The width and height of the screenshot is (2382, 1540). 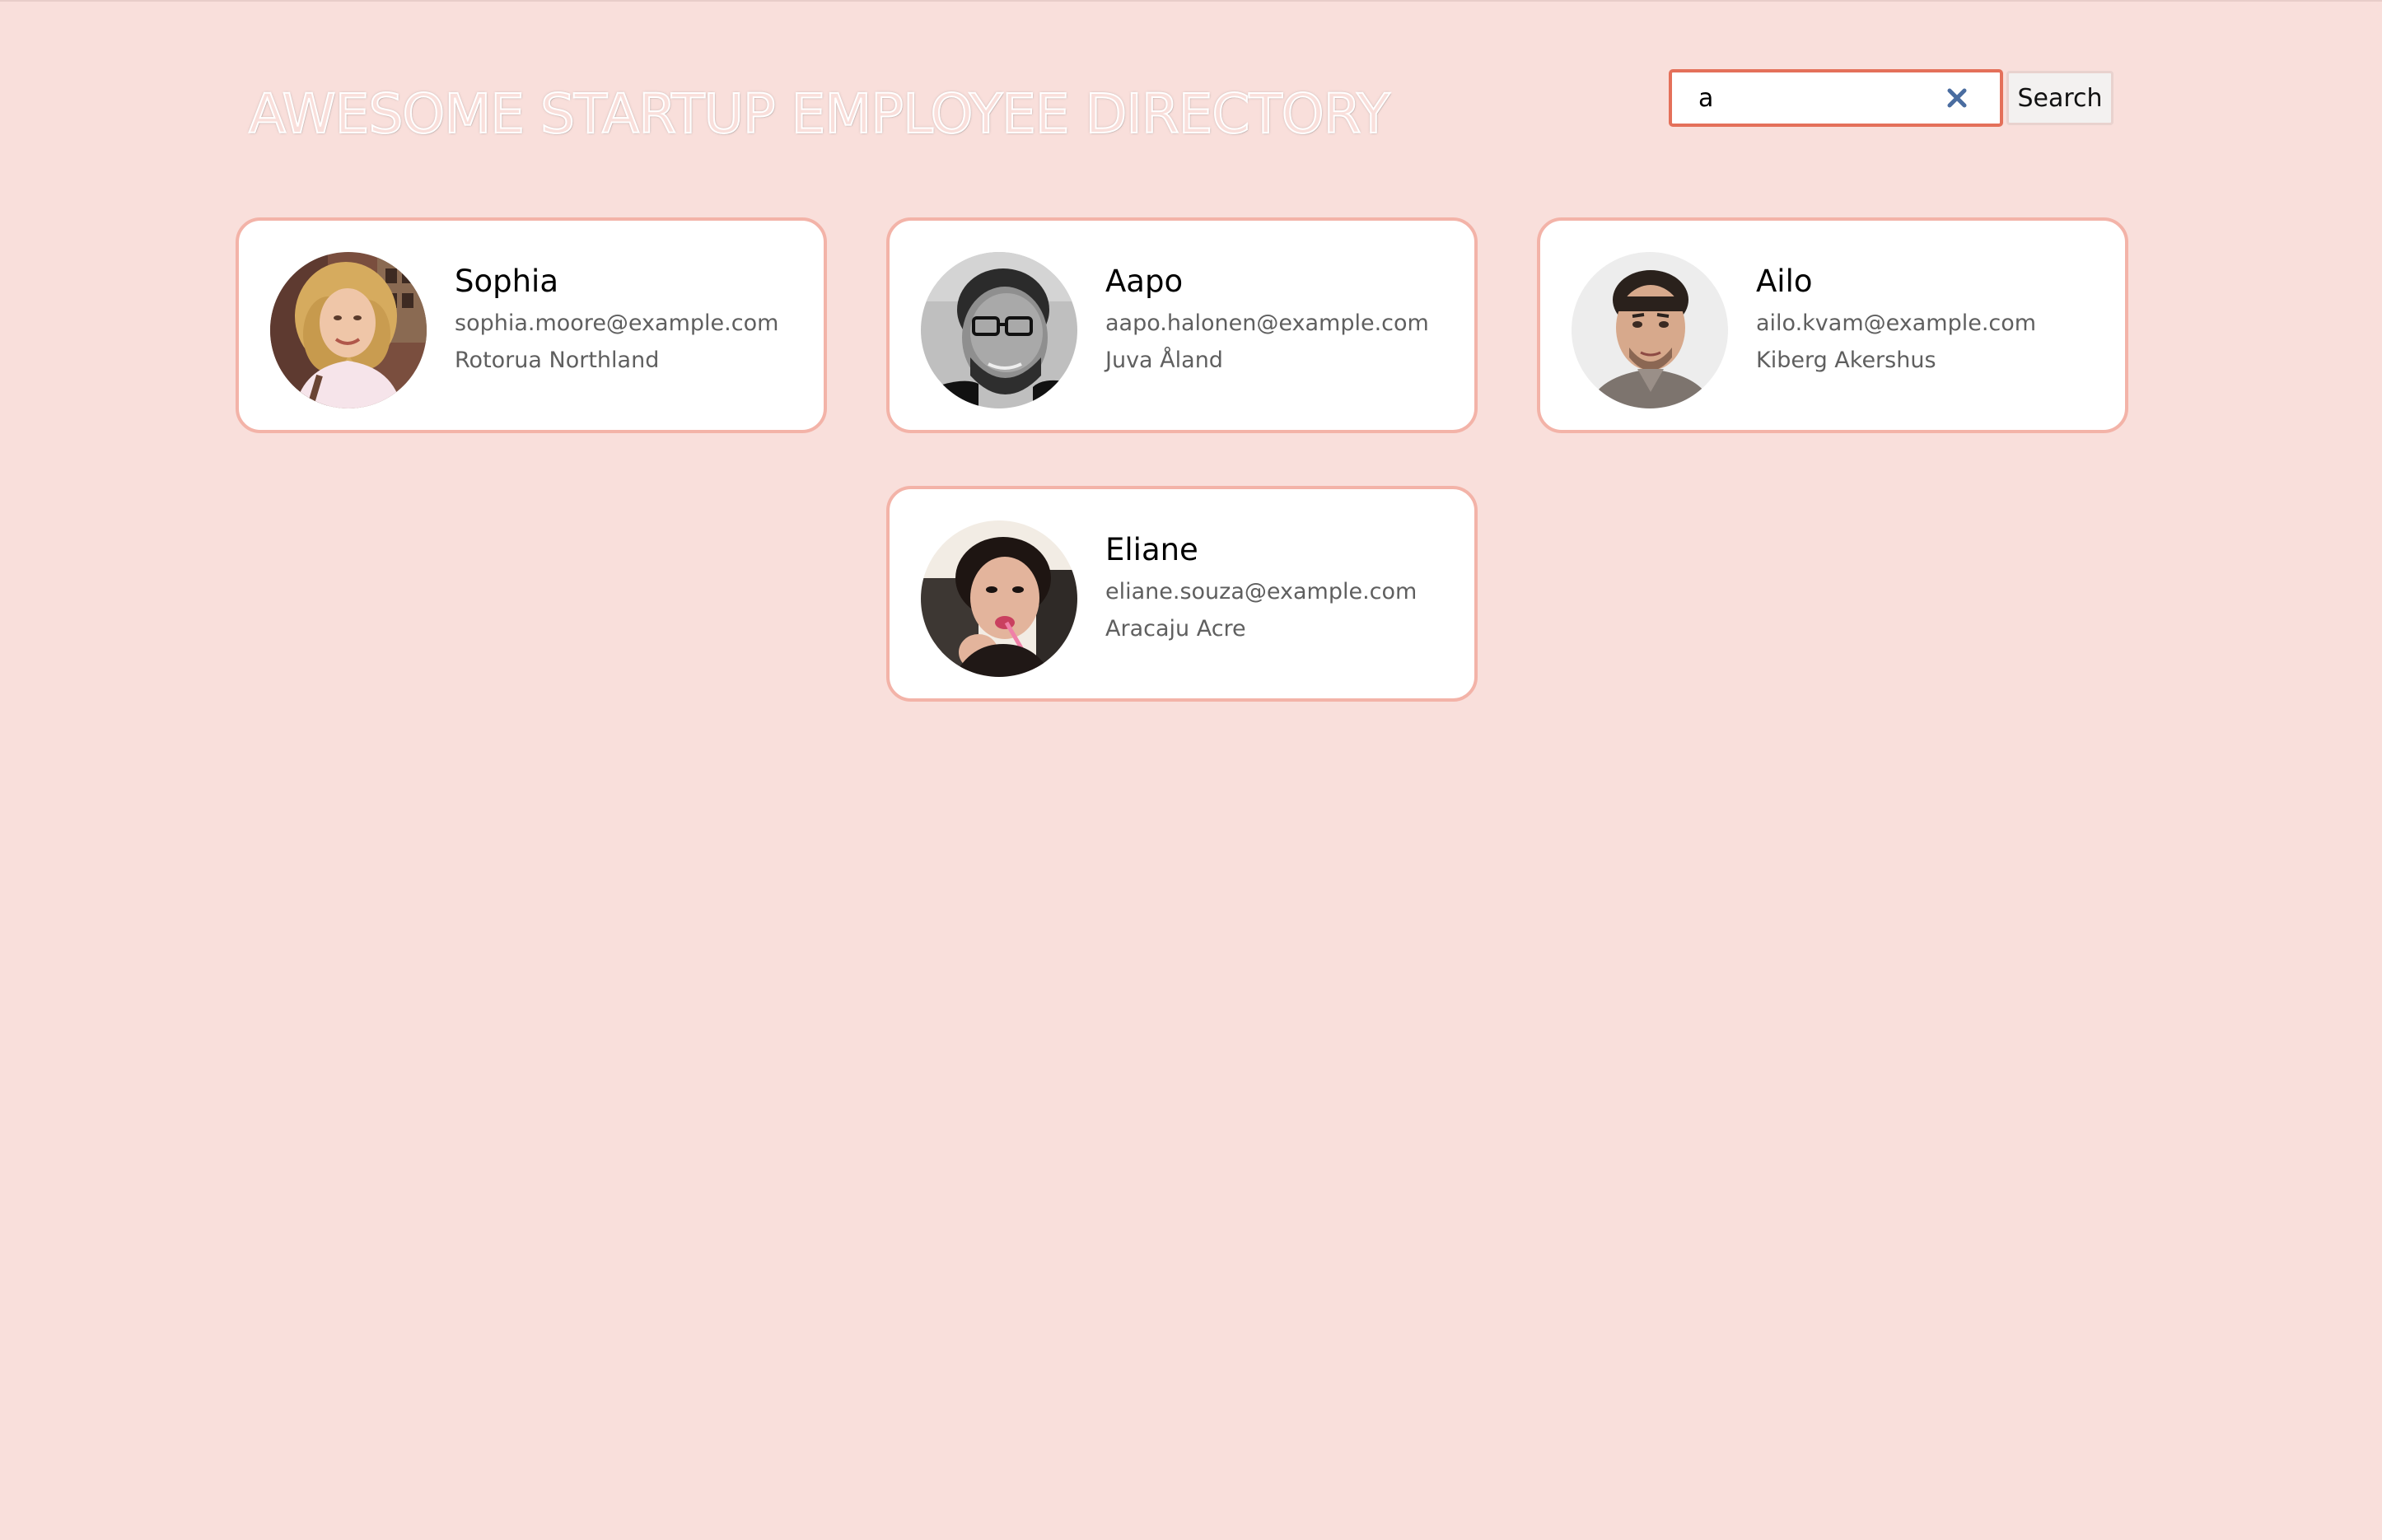 I want to click on employee-name: Sophia, so click(x=507, y=281).